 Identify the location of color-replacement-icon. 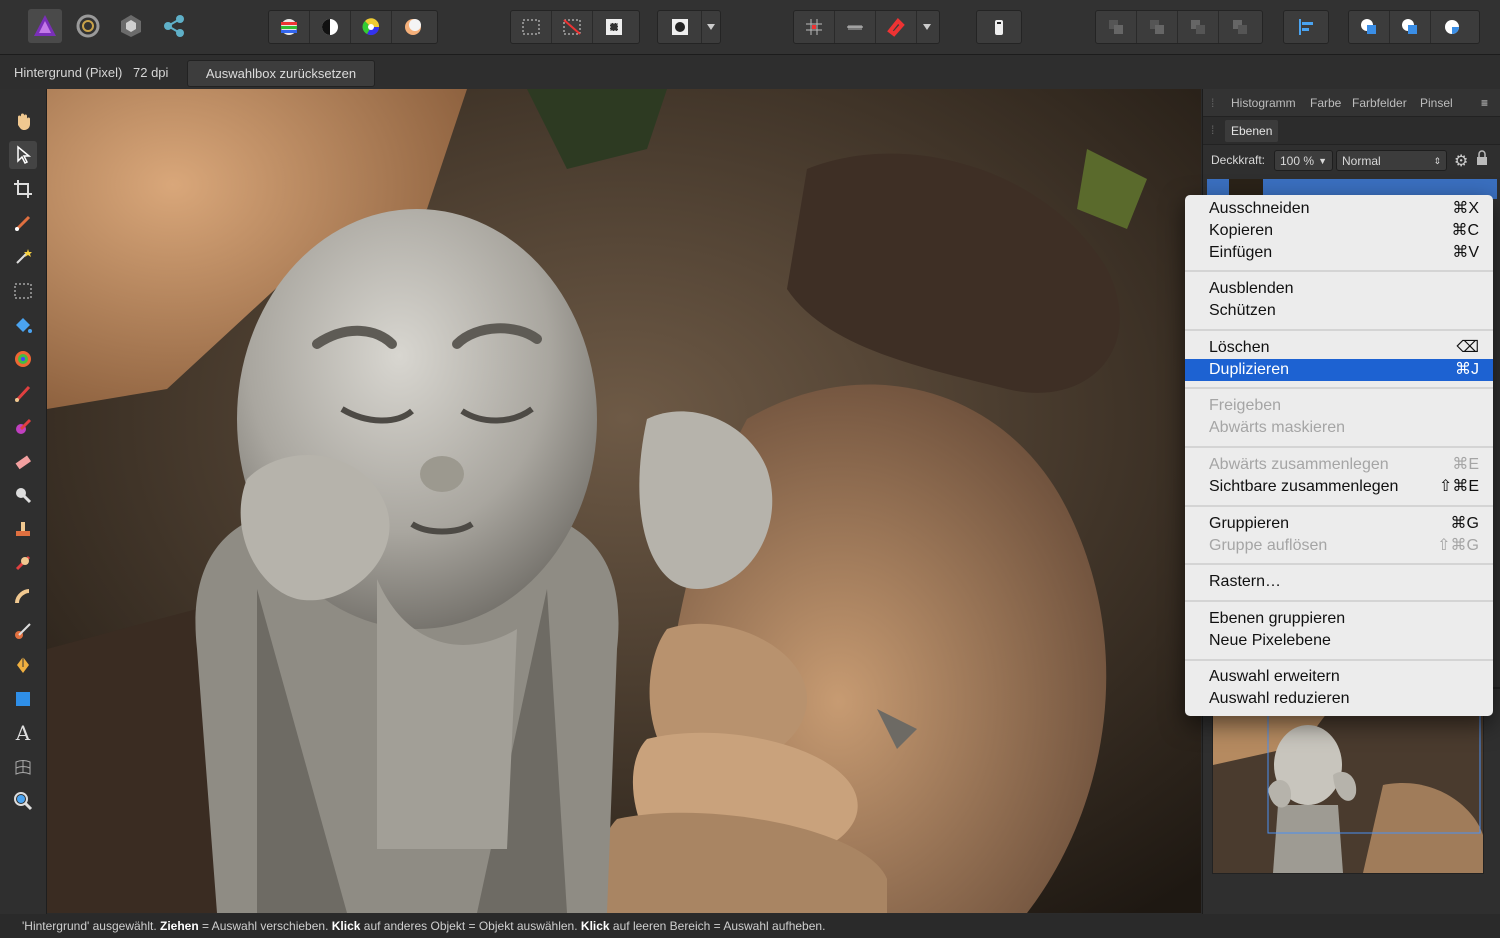
(23, 427).